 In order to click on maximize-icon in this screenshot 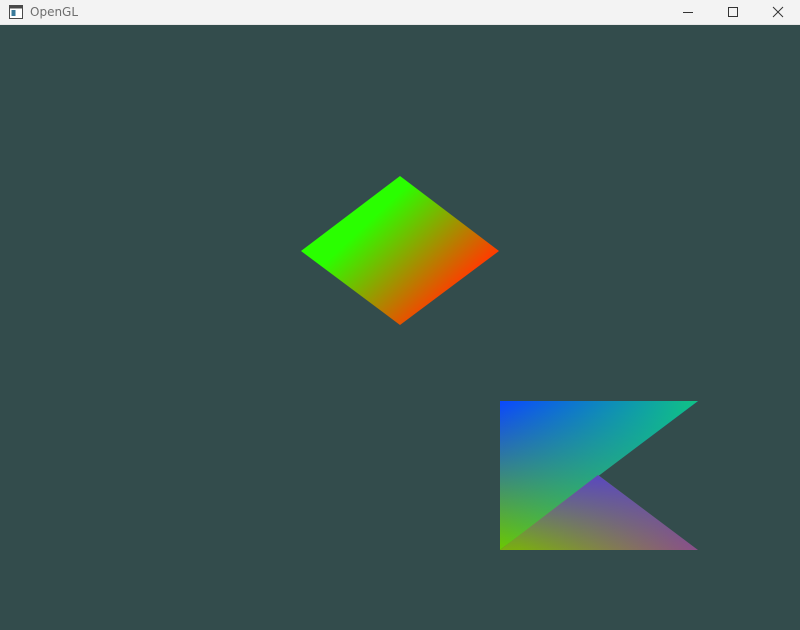, I will do `click(732, 12)`.